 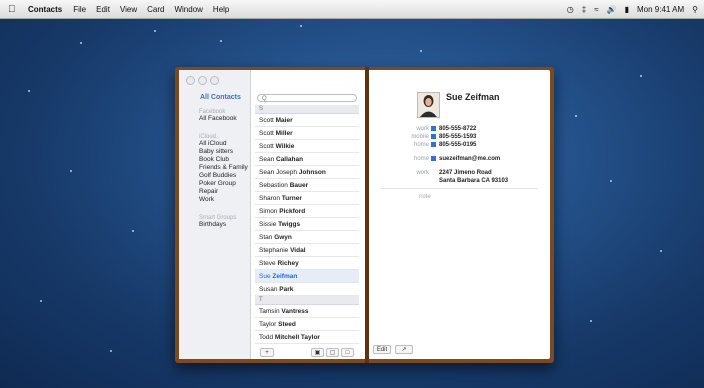 I want to click on window-controls, so click(x=202, y=80).